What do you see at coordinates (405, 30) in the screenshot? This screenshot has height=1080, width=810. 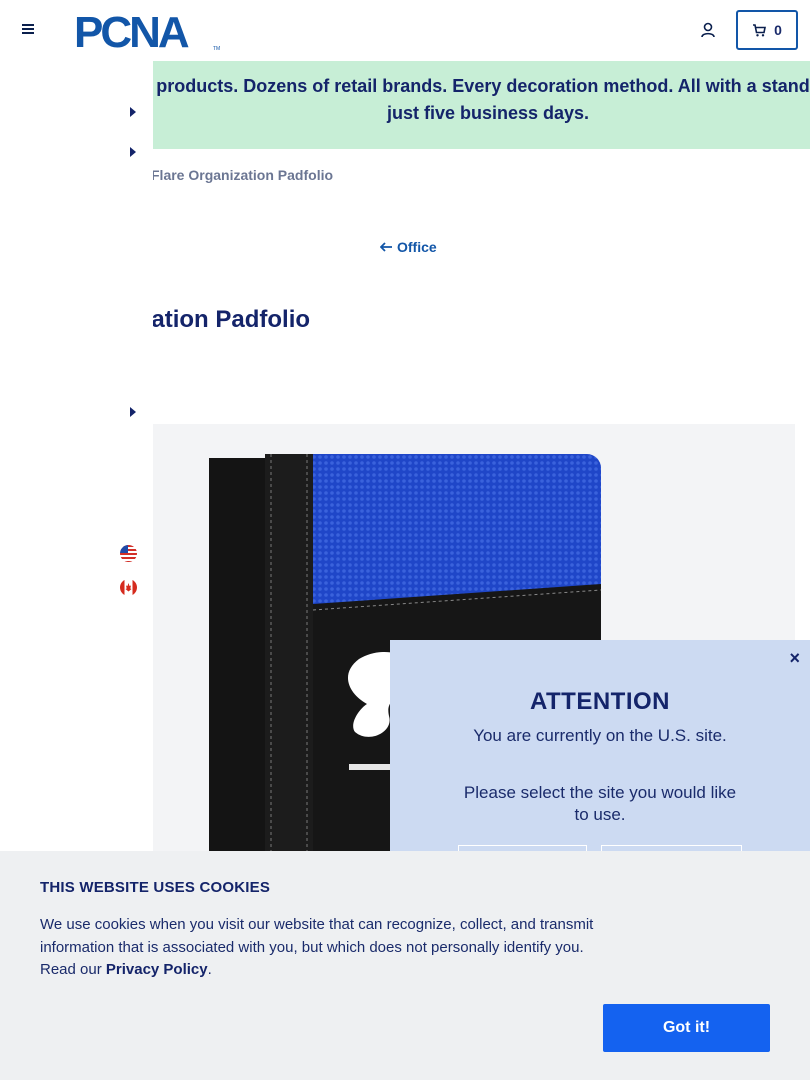 I see `site-header: PCNA TM 0` at bounding box center [405, 30].